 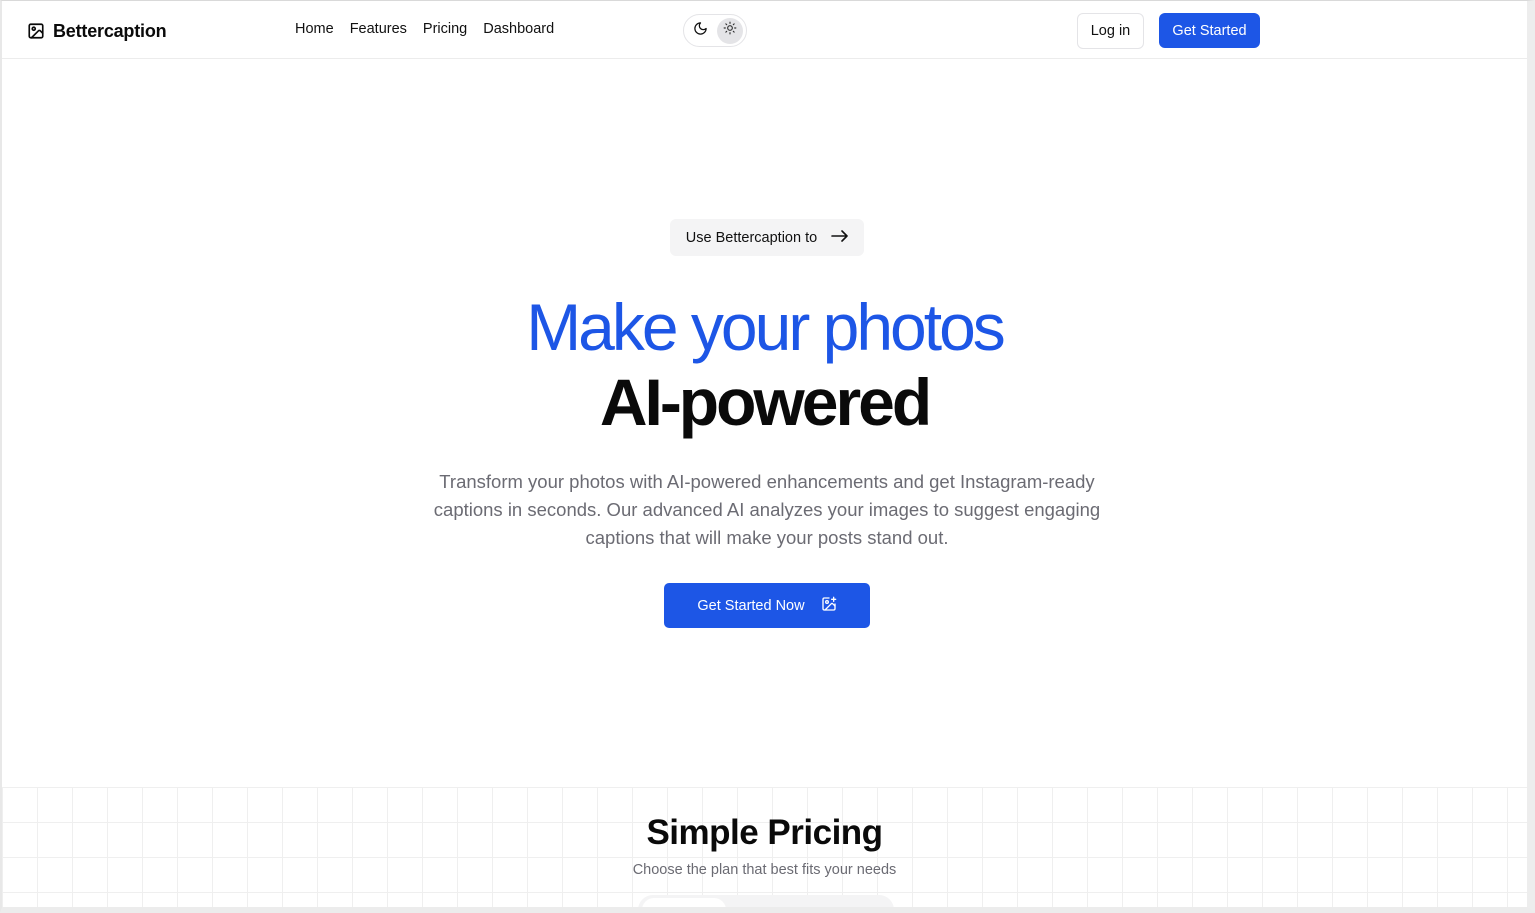 I want to click on get-started-now-button: Get Started Now, so click(x=767, y=605).